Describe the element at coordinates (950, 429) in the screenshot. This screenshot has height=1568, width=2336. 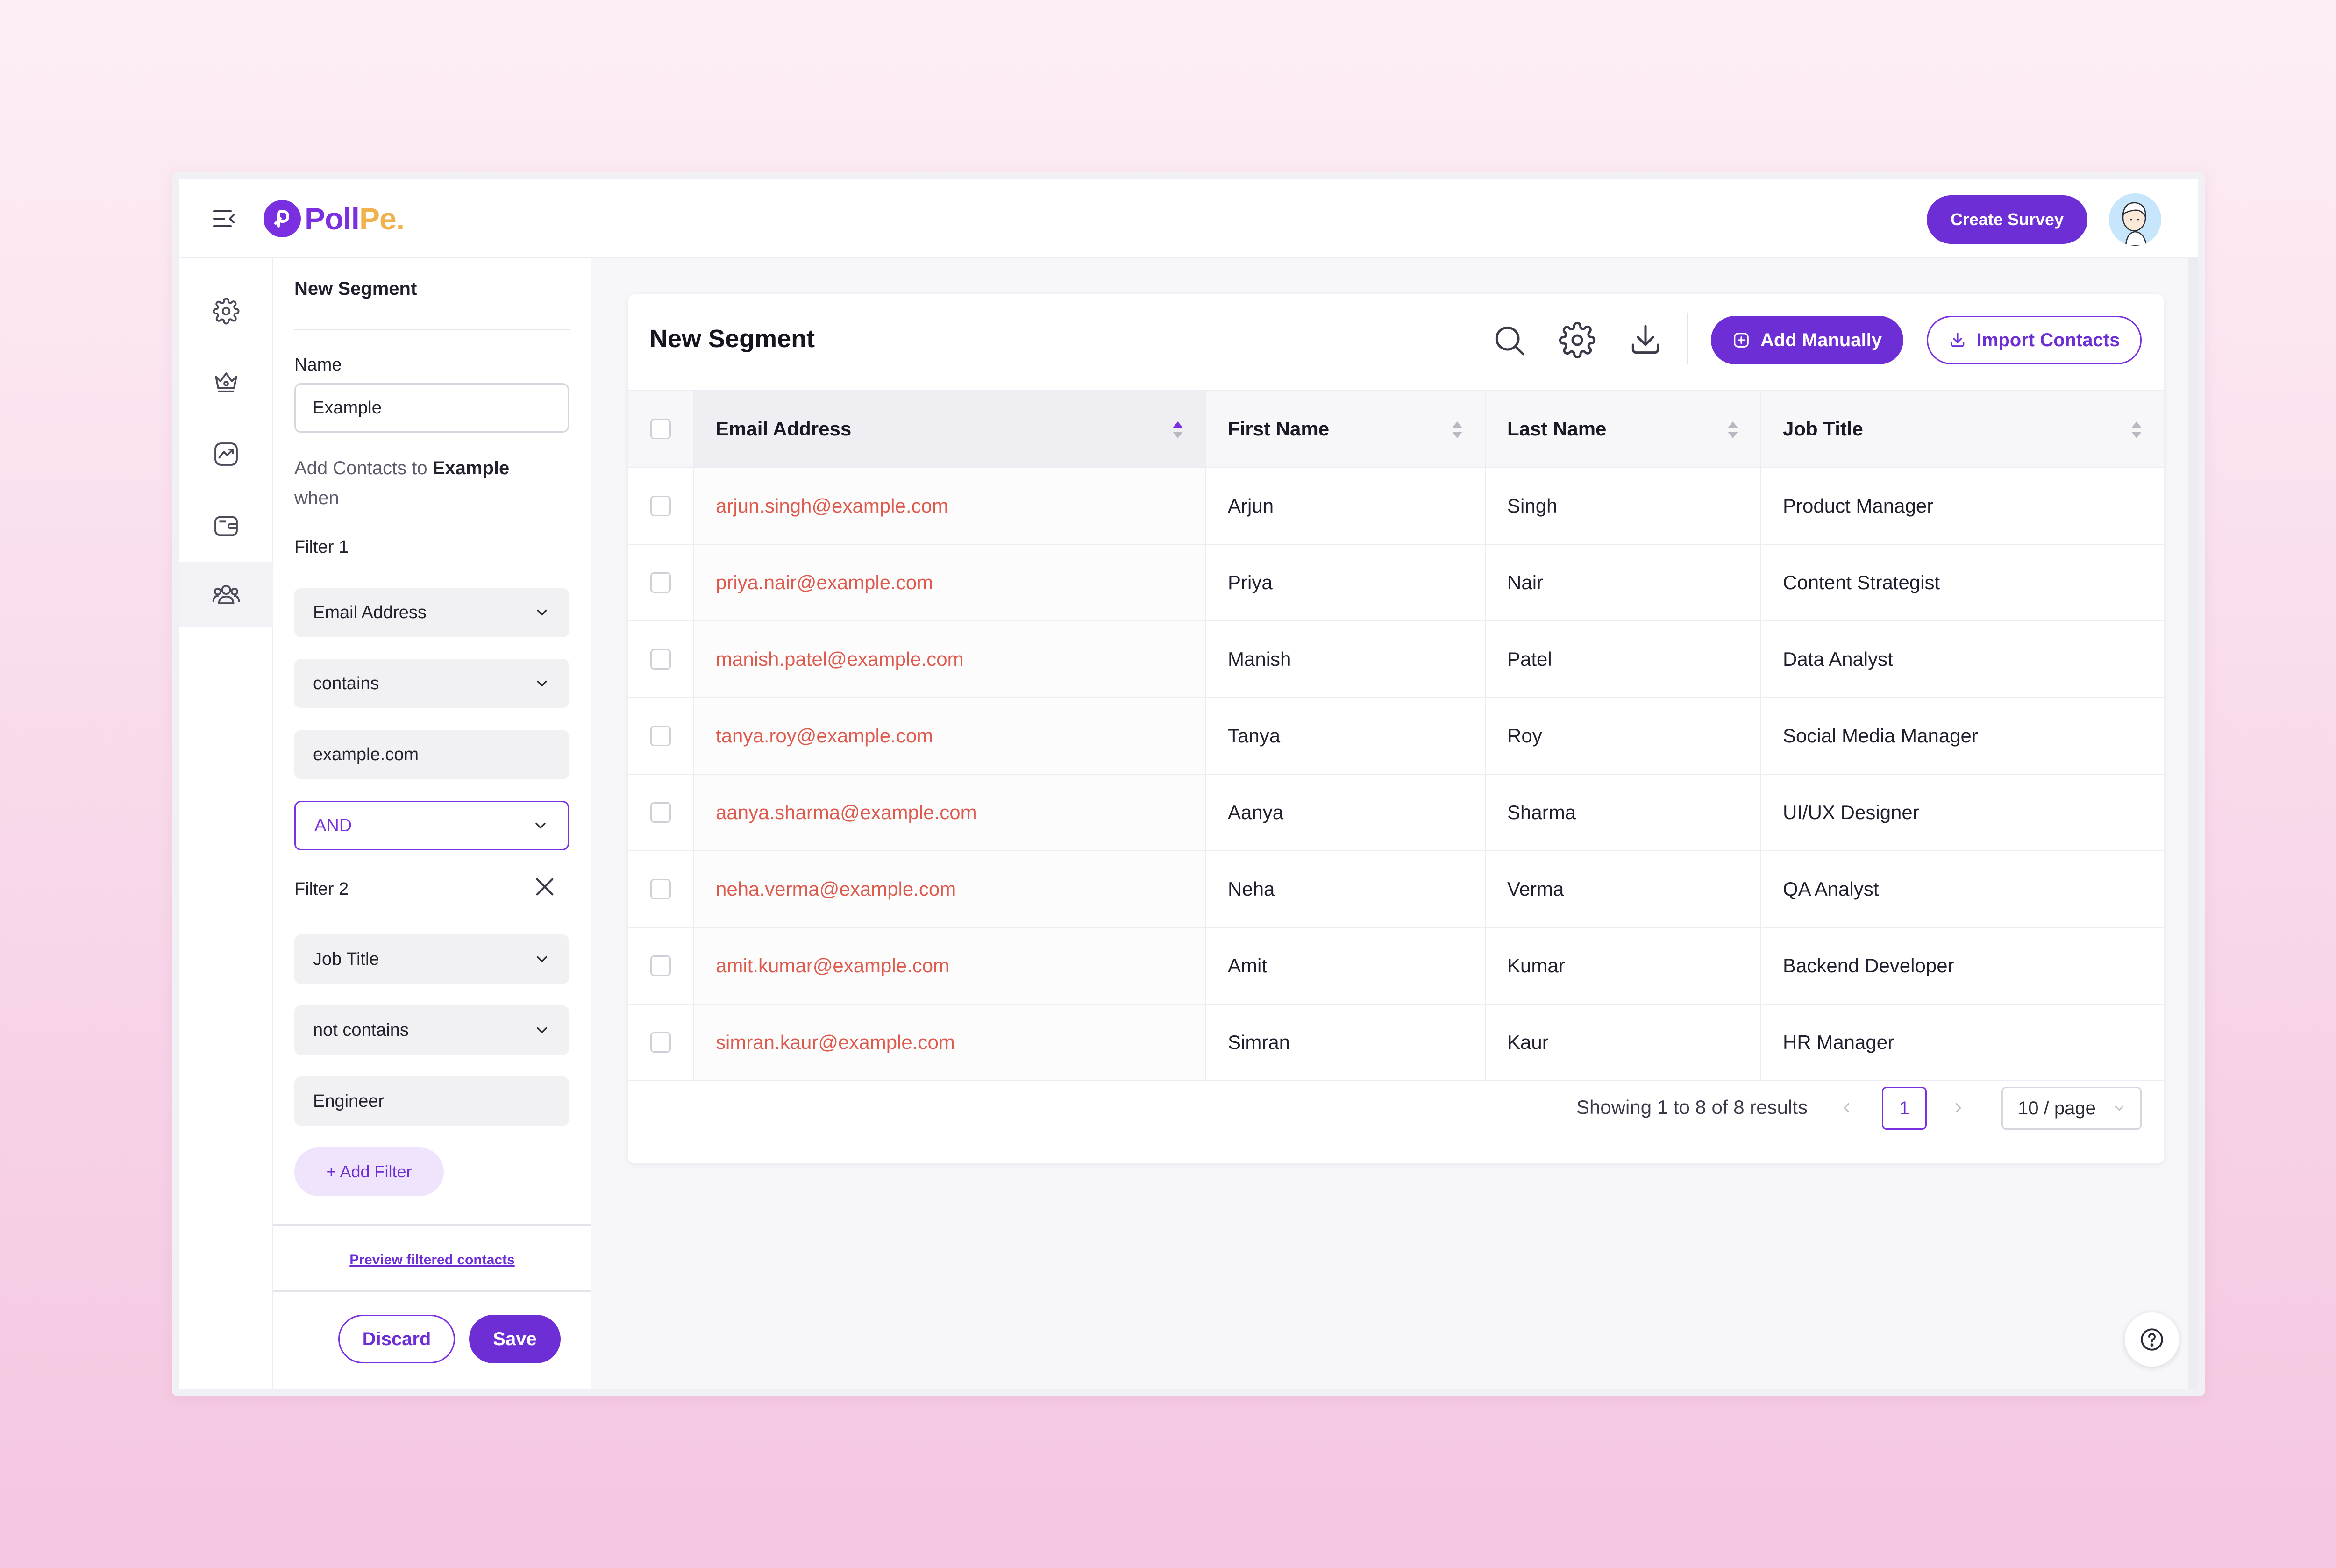
I see `column-header-email: Email Address` at that location.